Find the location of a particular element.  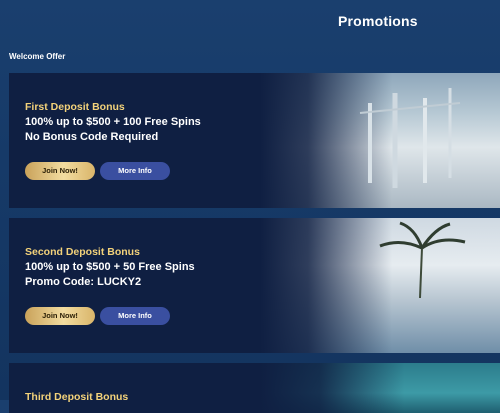

promo-code-text: Promo Code: LUCKY2 is located at coordinates (83, 282).